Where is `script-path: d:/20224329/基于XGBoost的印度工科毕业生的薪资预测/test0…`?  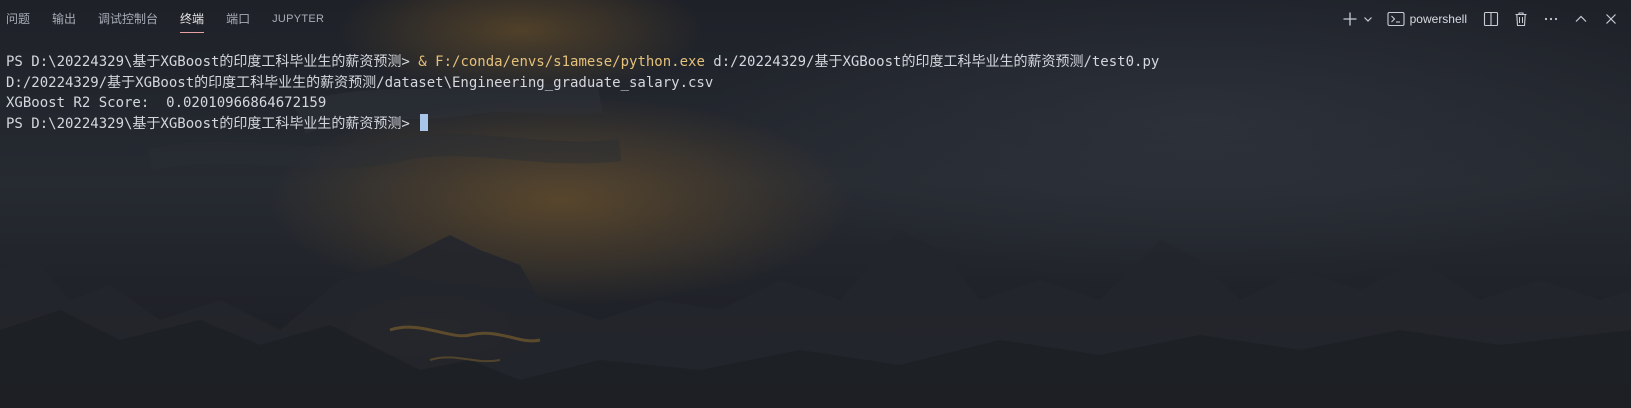
script-path: d:/20224329/基于XGBoost的印度工科毕业生的薪资预测/test0… is located at coordinates (932, 62).